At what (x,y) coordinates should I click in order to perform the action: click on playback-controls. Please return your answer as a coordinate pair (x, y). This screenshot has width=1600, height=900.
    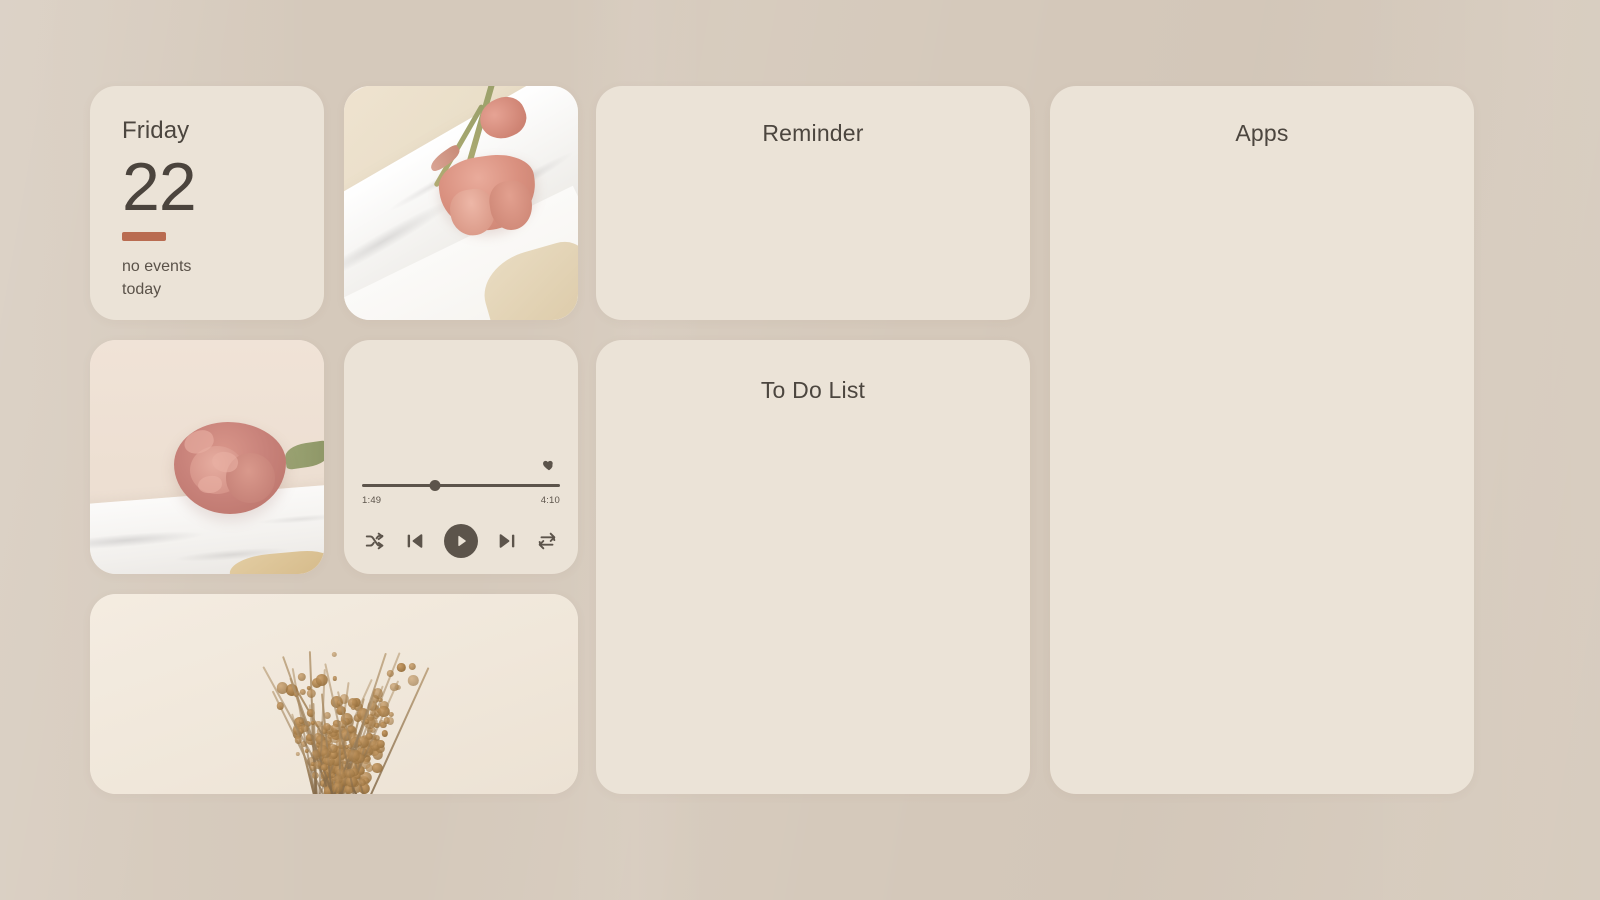
    Looking at the image, I should click on (461, 541).